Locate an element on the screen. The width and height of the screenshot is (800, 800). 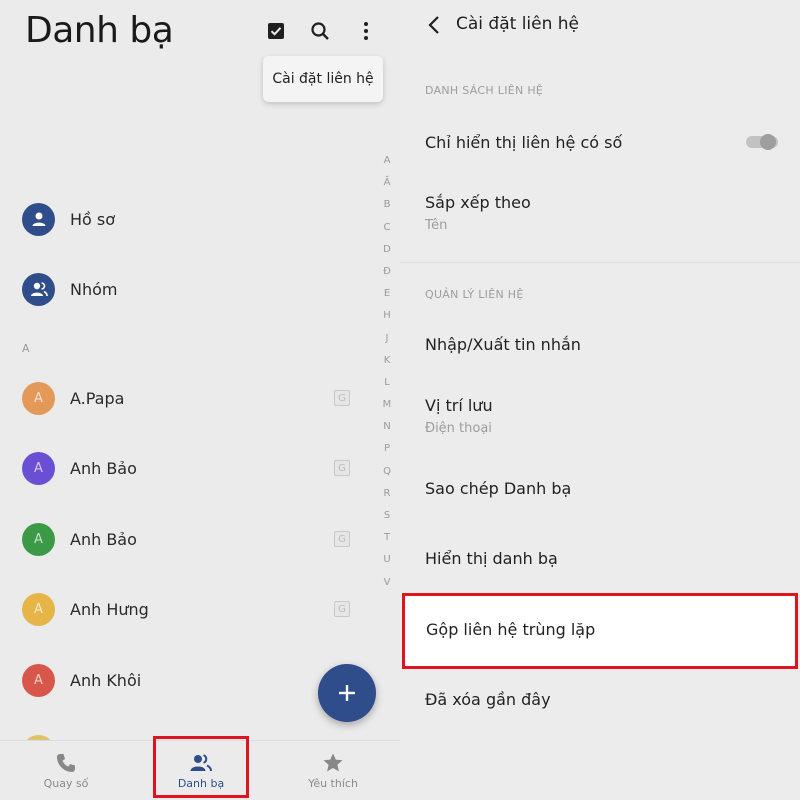
contact-name: A.Papa is located at coordinates (97, 398).